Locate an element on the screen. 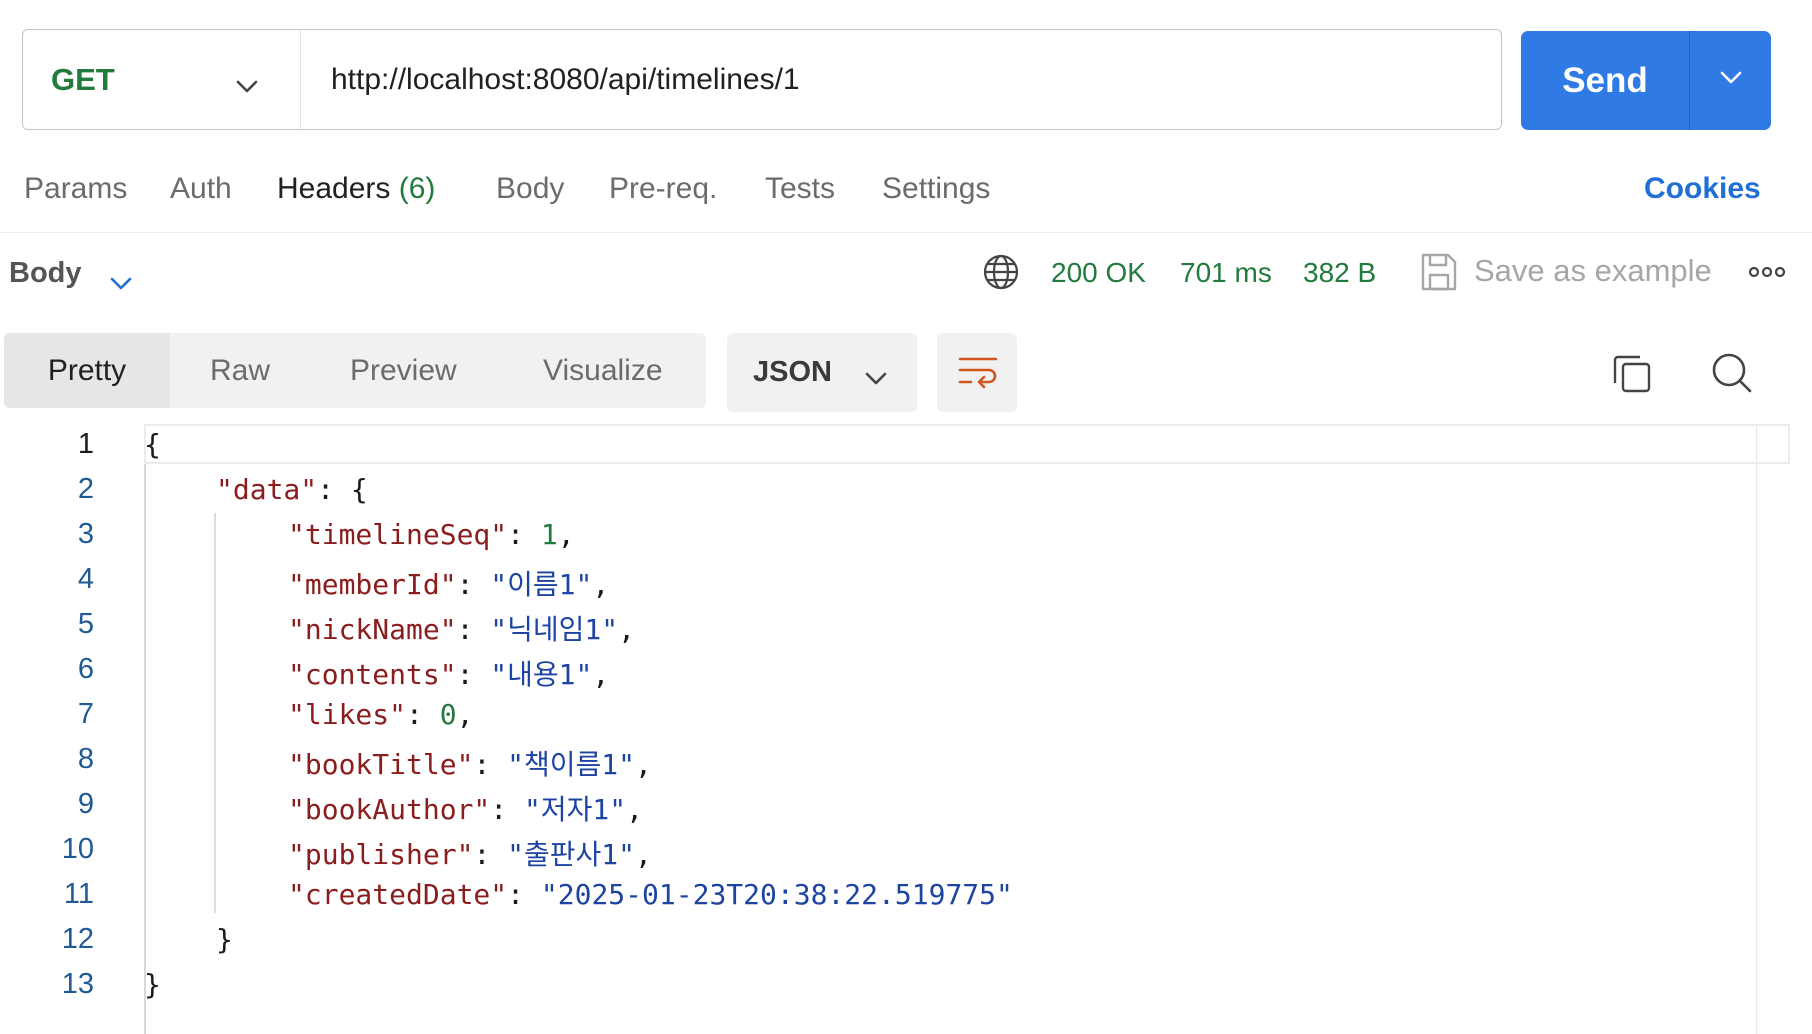  json-key: "nickName" is located at coordinates (372, 629).